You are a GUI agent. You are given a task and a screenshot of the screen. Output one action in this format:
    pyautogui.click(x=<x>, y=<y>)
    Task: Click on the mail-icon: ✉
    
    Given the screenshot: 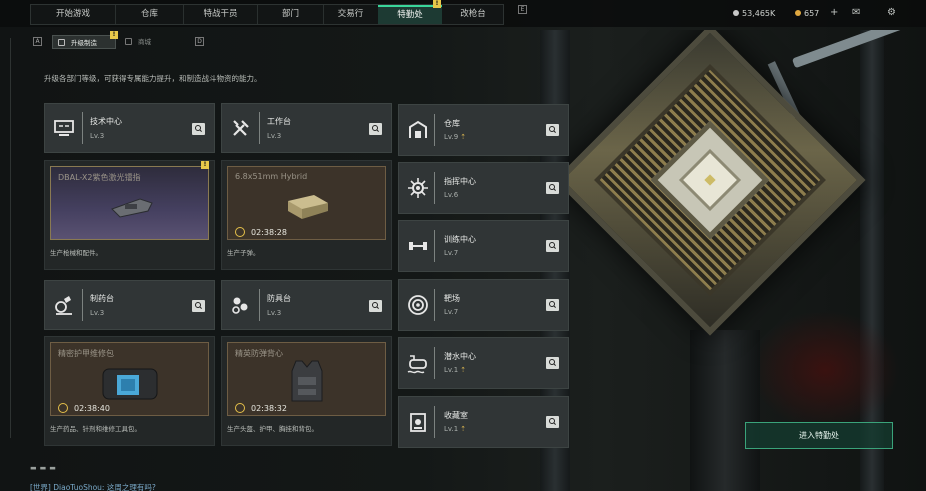 What is the action you would take?
    pyautogui.click(x=856, y=12)
    